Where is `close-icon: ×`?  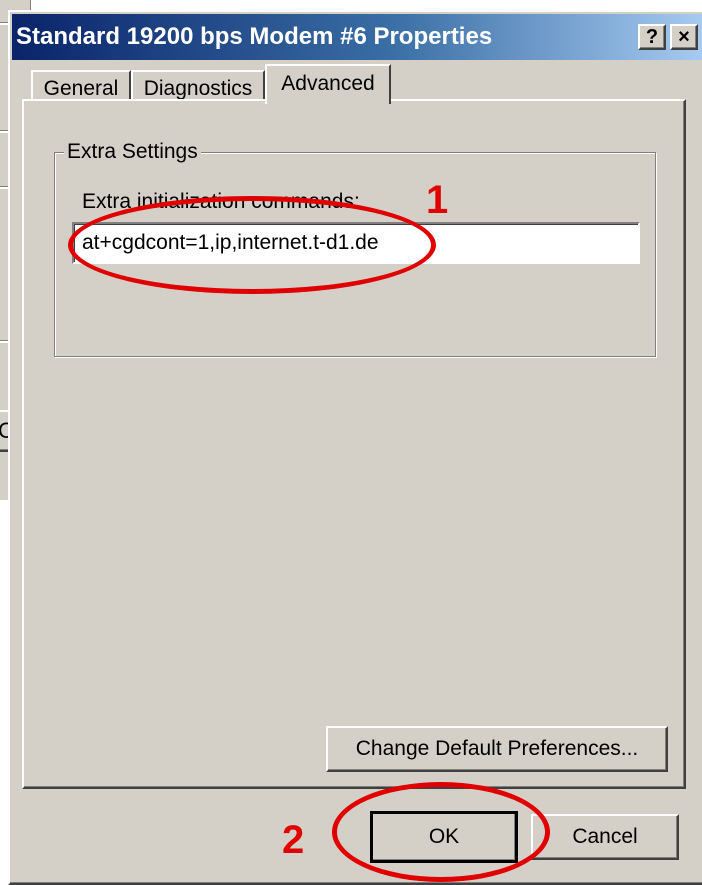
close-icon: × is located at coordinates (684, 37).